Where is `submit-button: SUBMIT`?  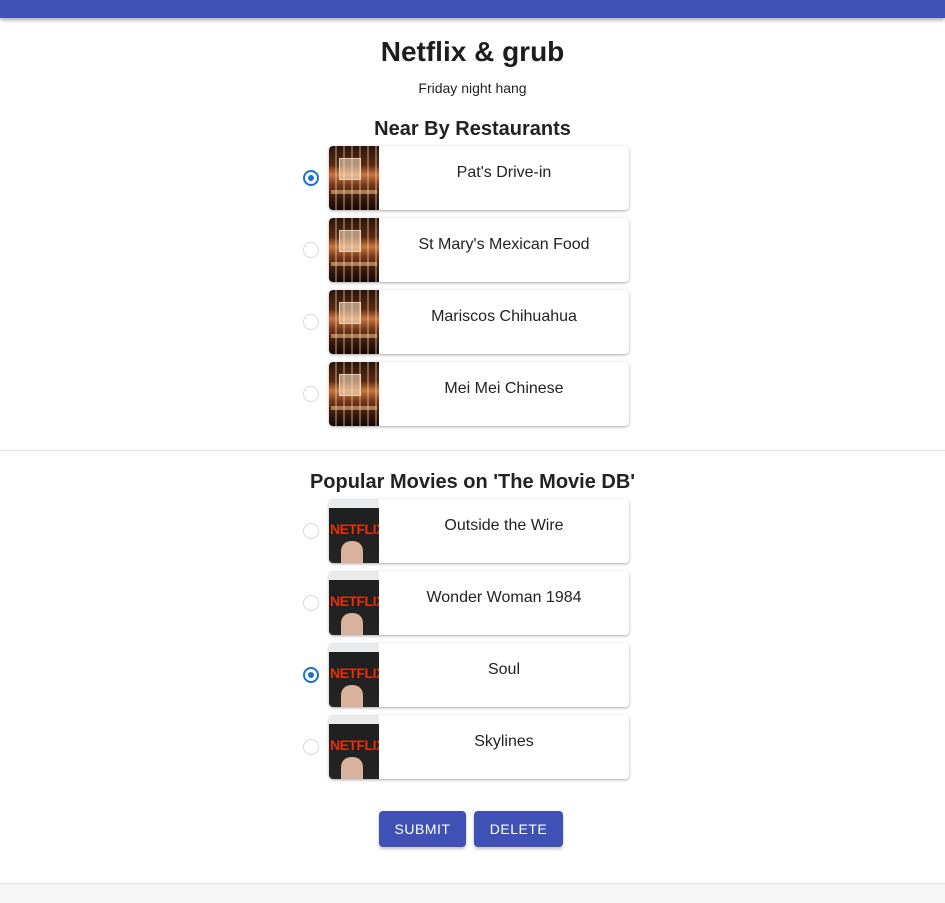 submit-button: SUBMIT is located at coordinates (422, 829).